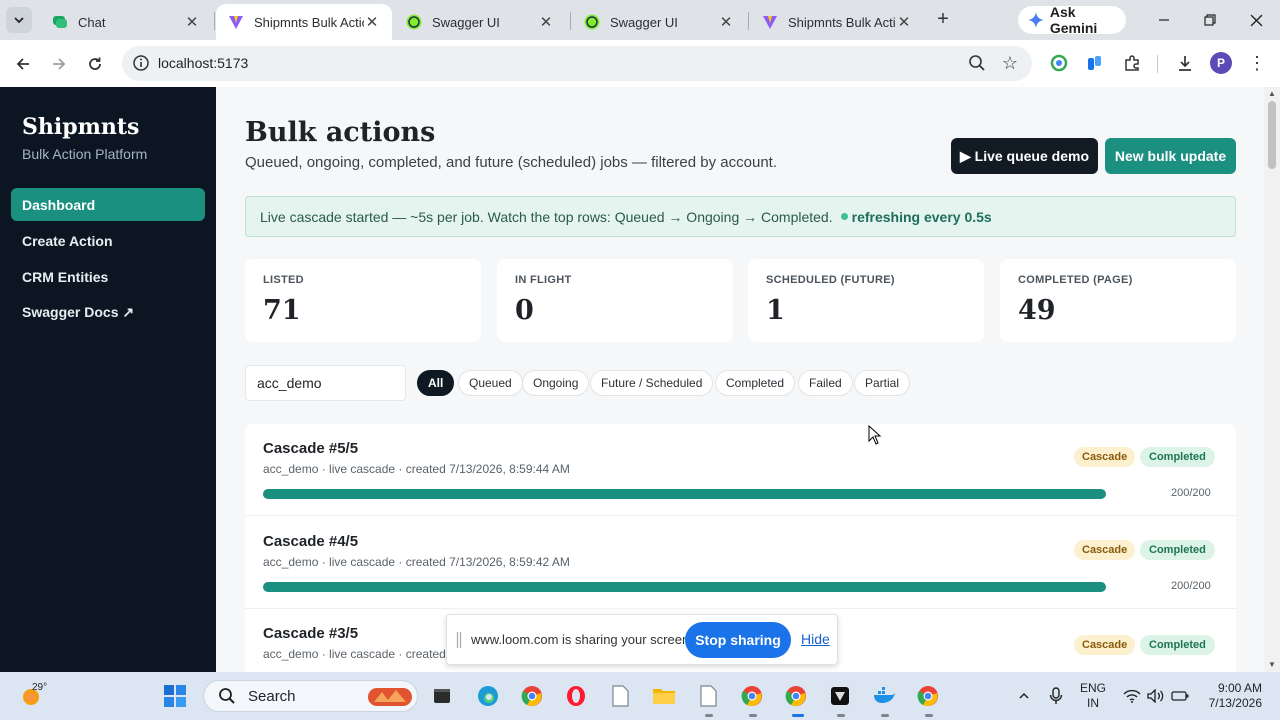 The image size is (1280, 720). I want to click on taskbar-app-explorer-icon, so click(664, 696).